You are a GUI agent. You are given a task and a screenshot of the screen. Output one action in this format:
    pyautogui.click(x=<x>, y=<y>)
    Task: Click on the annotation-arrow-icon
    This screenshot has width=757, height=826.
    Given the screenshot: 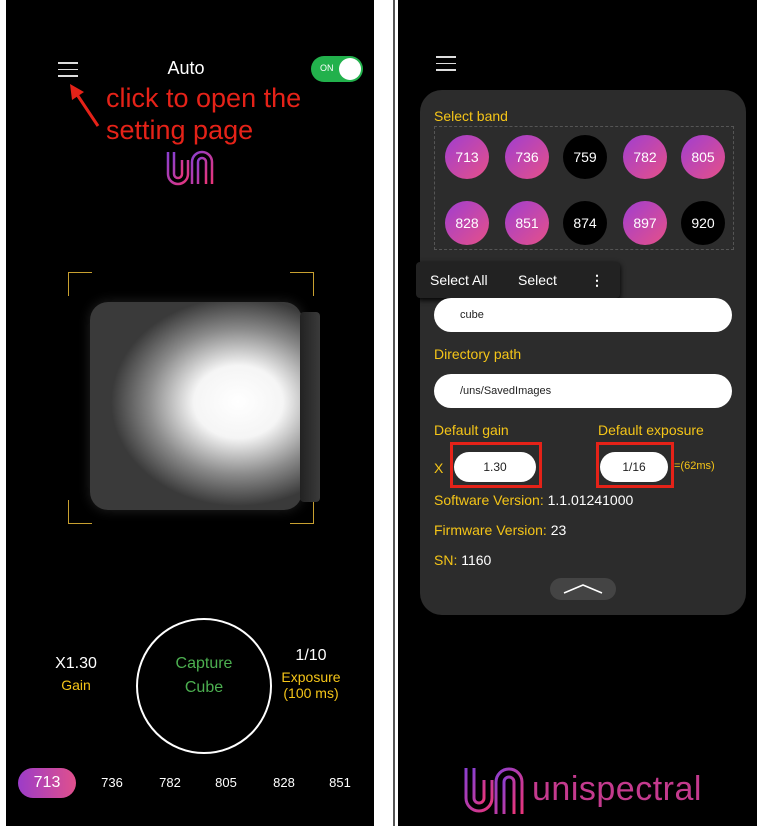 What is the action you would take?
    pyautogui.click(x=85, y=105)
    